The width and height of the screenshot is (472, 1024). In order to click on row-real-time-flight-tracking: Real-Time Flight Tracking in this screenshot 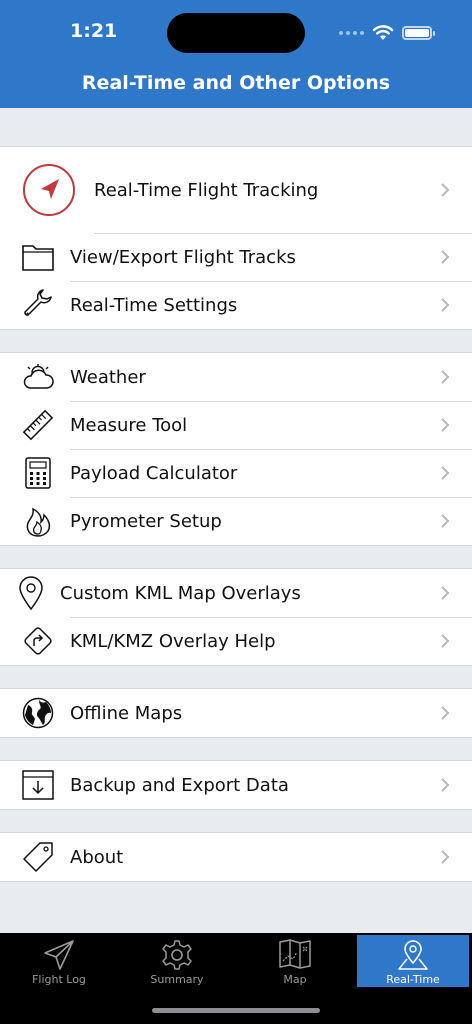, I will do `click(236, 190)`.